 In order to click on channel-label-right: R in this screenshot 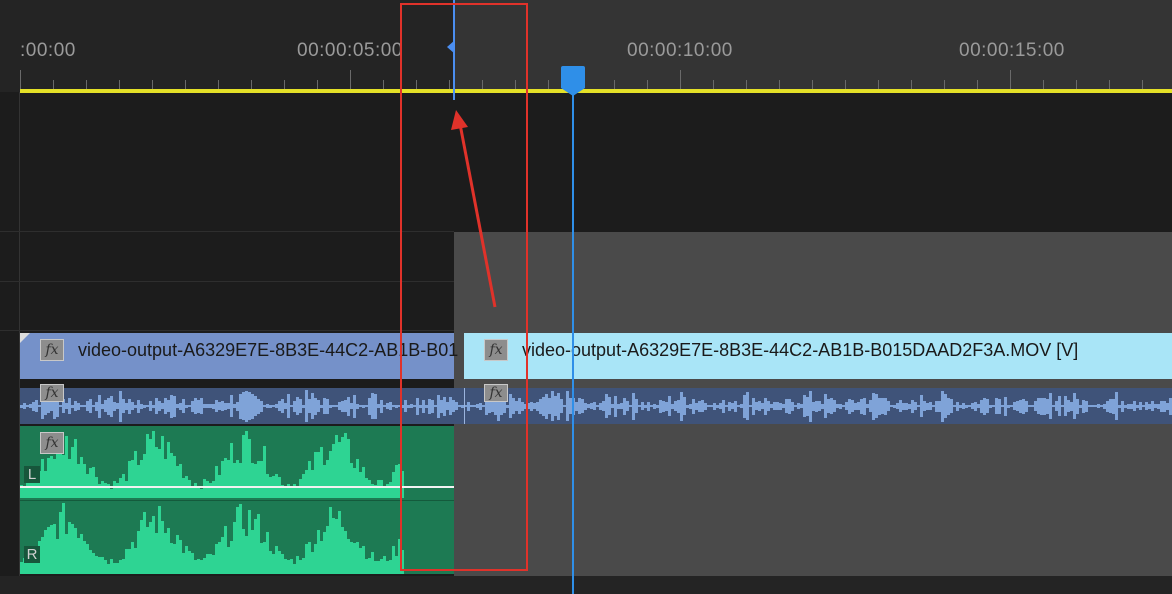, I will do `click(32, 554)`.